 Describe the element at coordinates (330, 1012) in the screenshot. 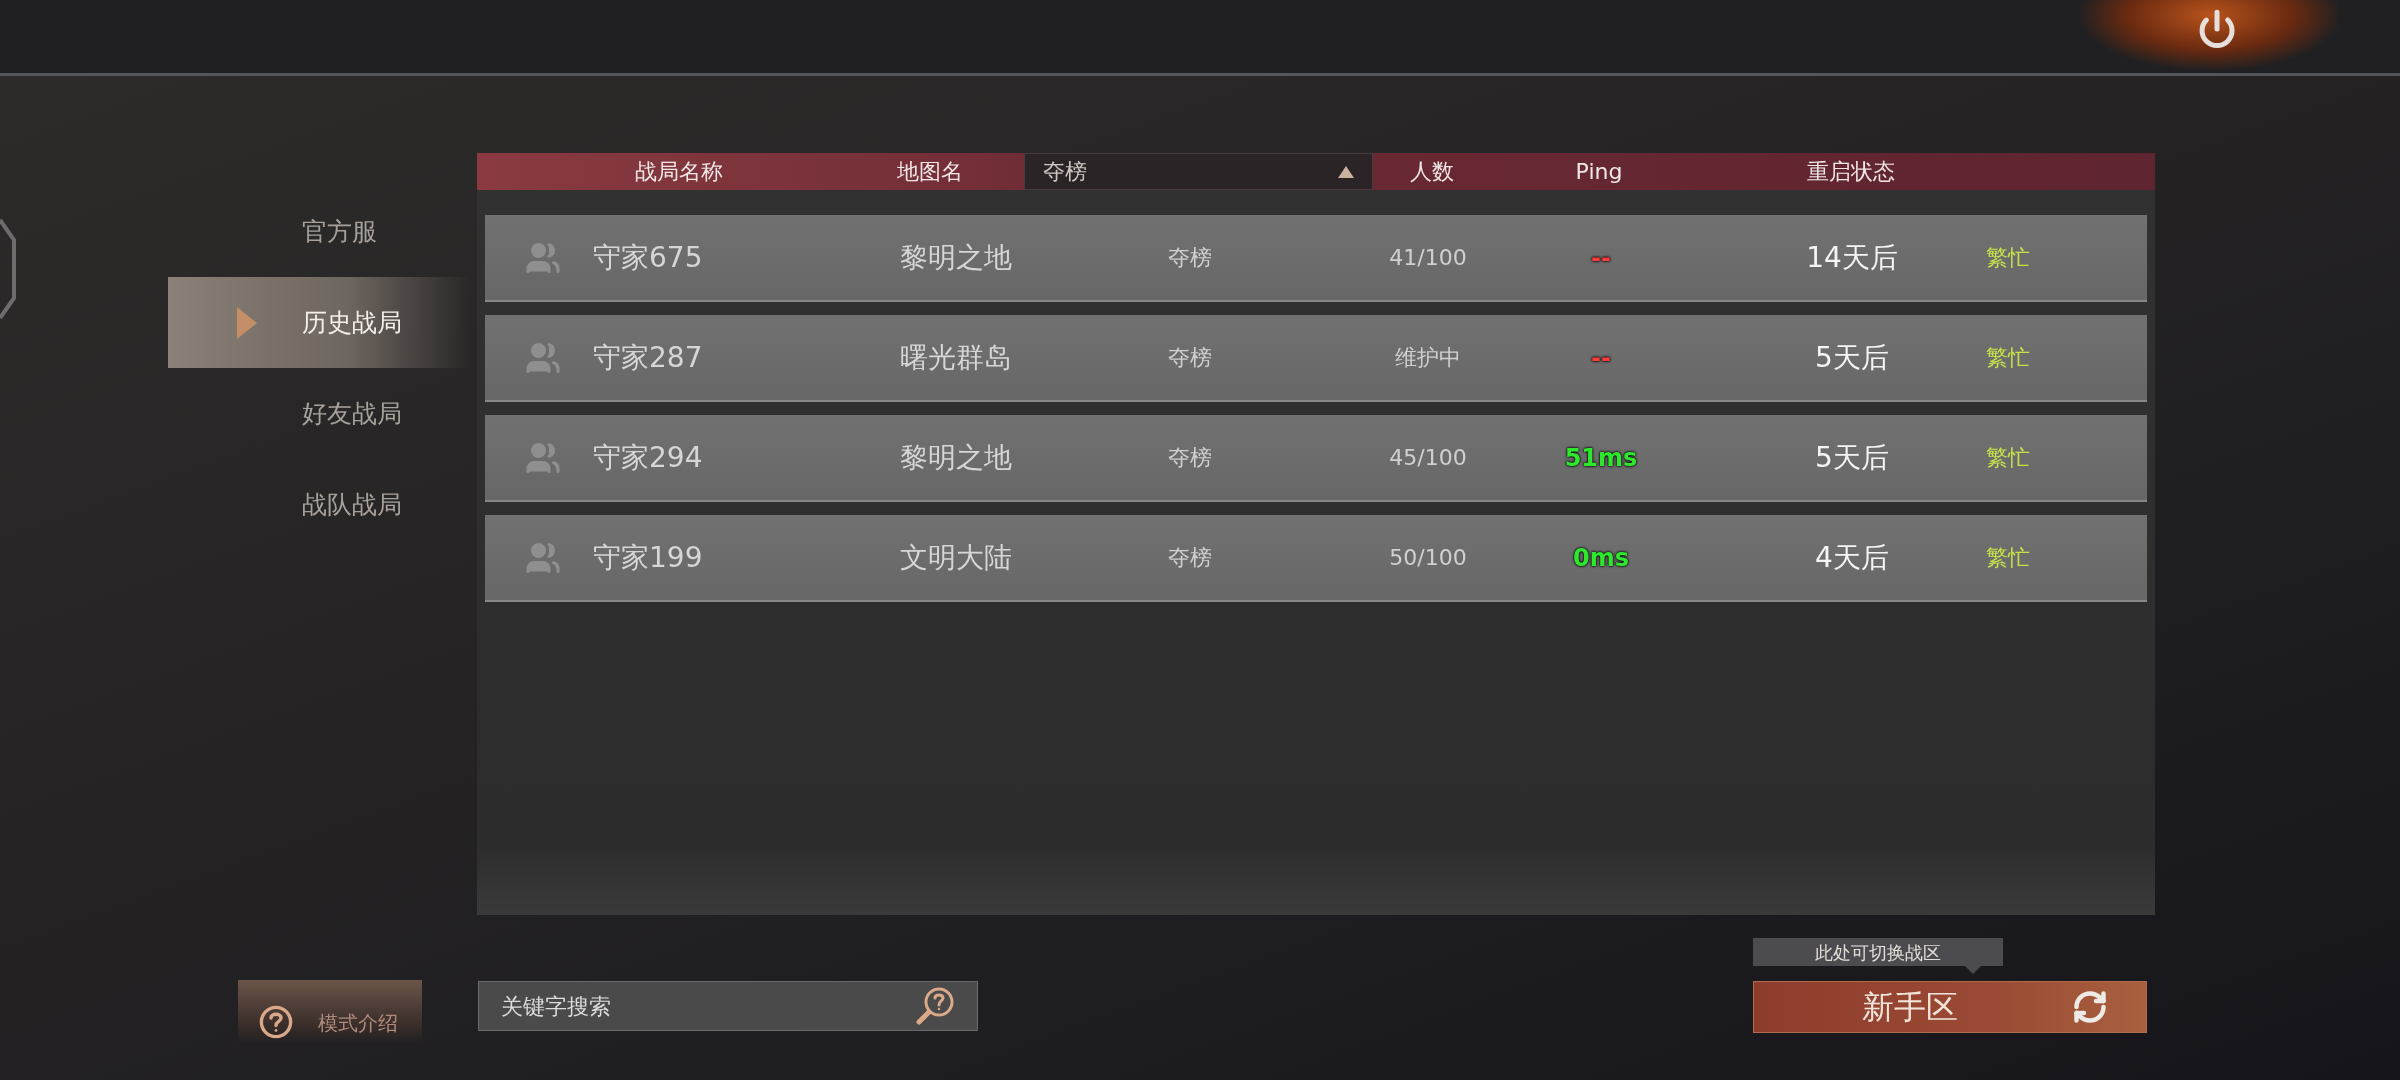

I see `mode-intro-button: 模式介绍` at that location.